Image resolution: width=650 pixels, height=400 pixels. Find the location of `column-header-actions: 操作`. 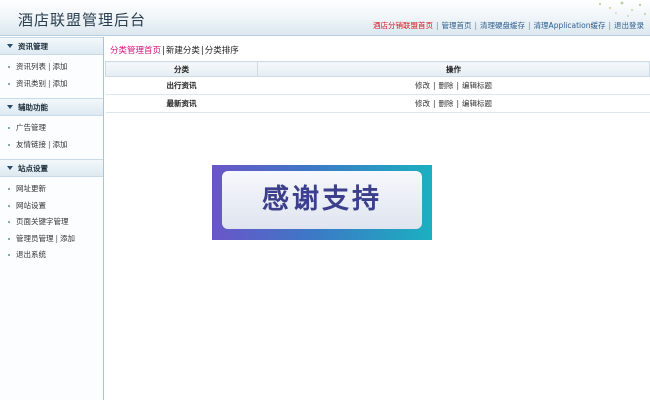

column-header-actions: 操作 is located at coordinates (453, 69).